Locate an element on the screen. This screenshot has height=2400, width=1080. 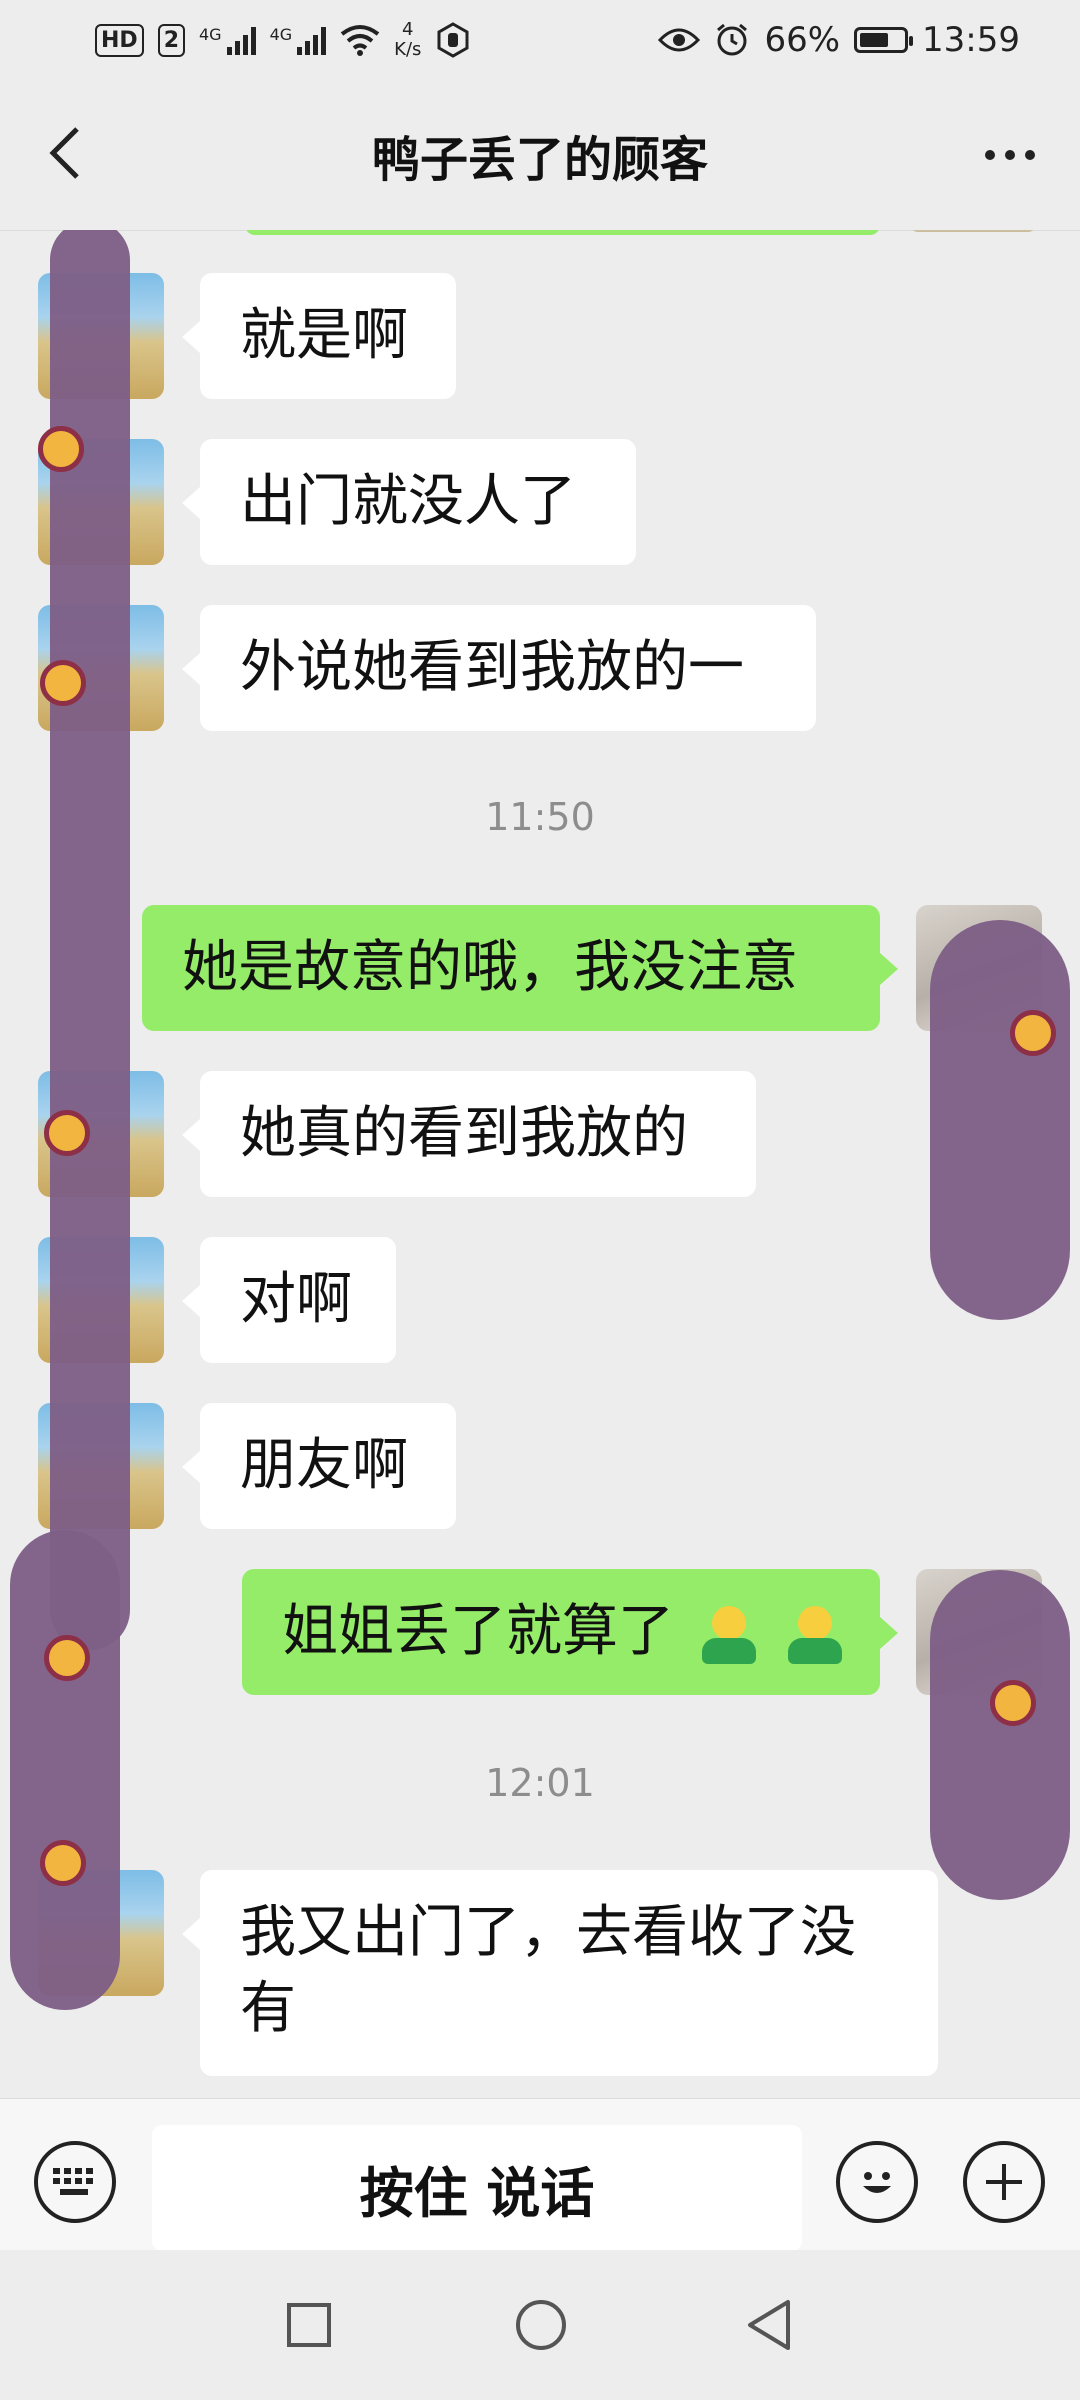
message-bubble-outgoing: 姐姐丢了就算了 is located at coordinates (570, 1632).